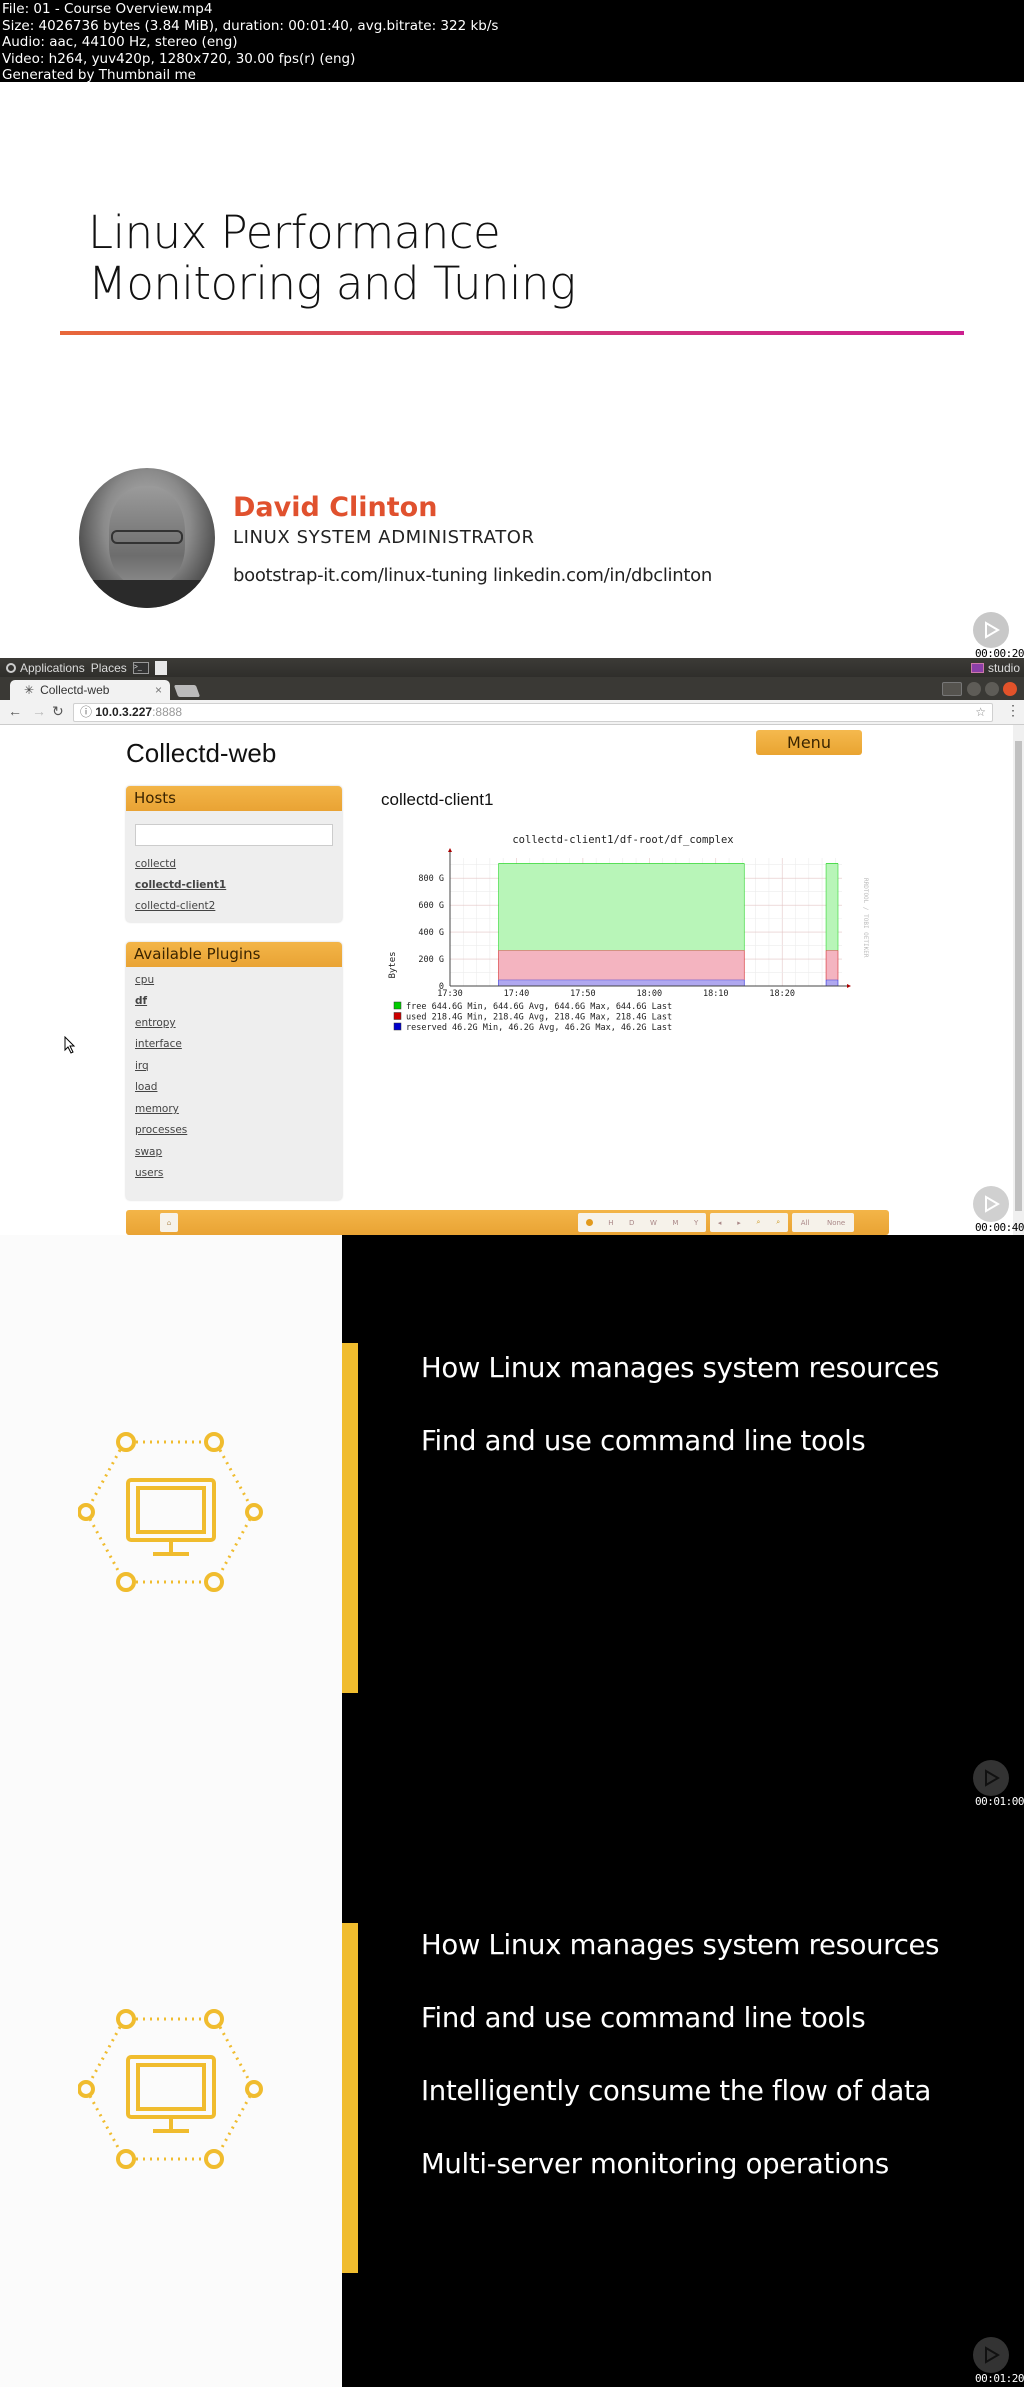  I want to click on plugin-link: irq, so click(142, 1066).